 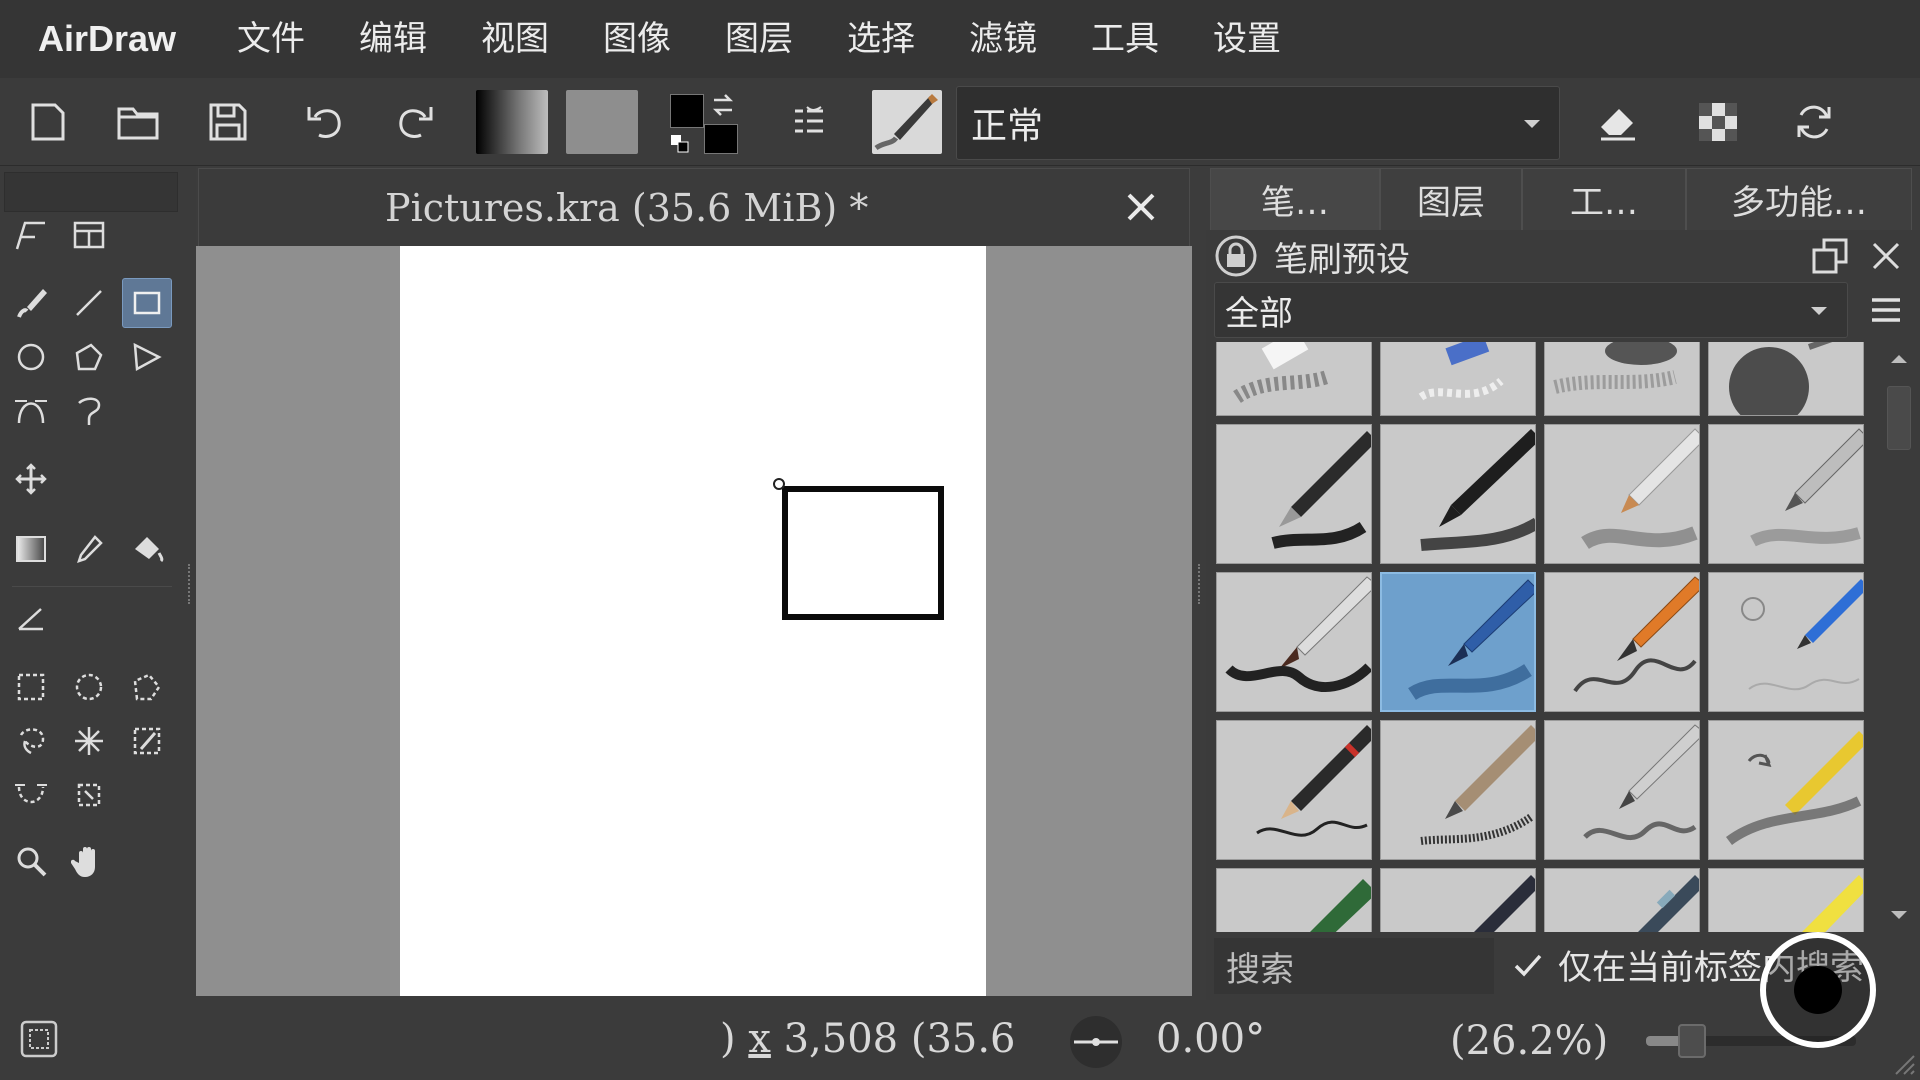 I want to click on scroll-down-icon, so click(x=1899, y=915).